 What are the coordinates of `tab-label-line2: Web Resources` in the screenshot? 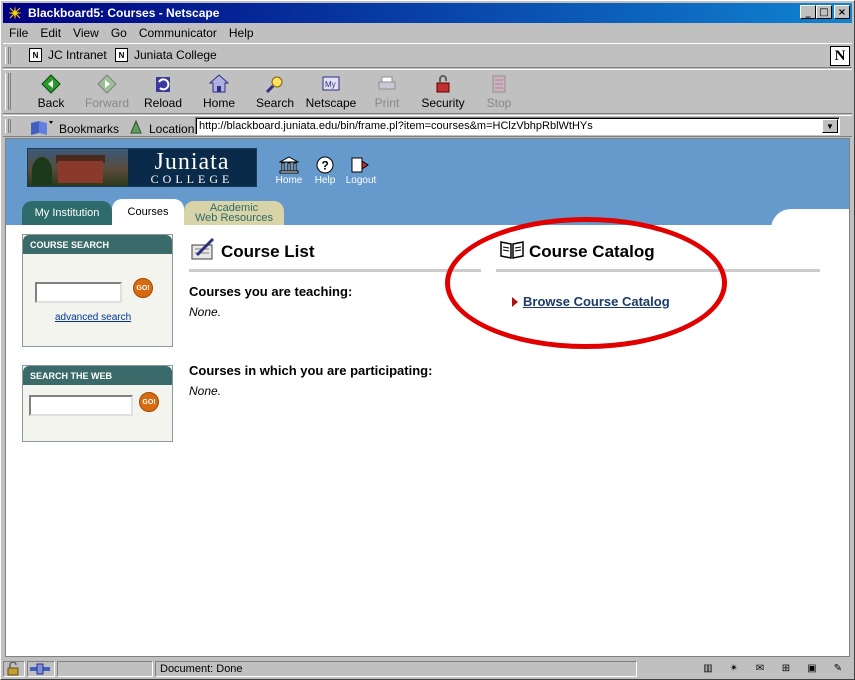 It's located at (234, 218).